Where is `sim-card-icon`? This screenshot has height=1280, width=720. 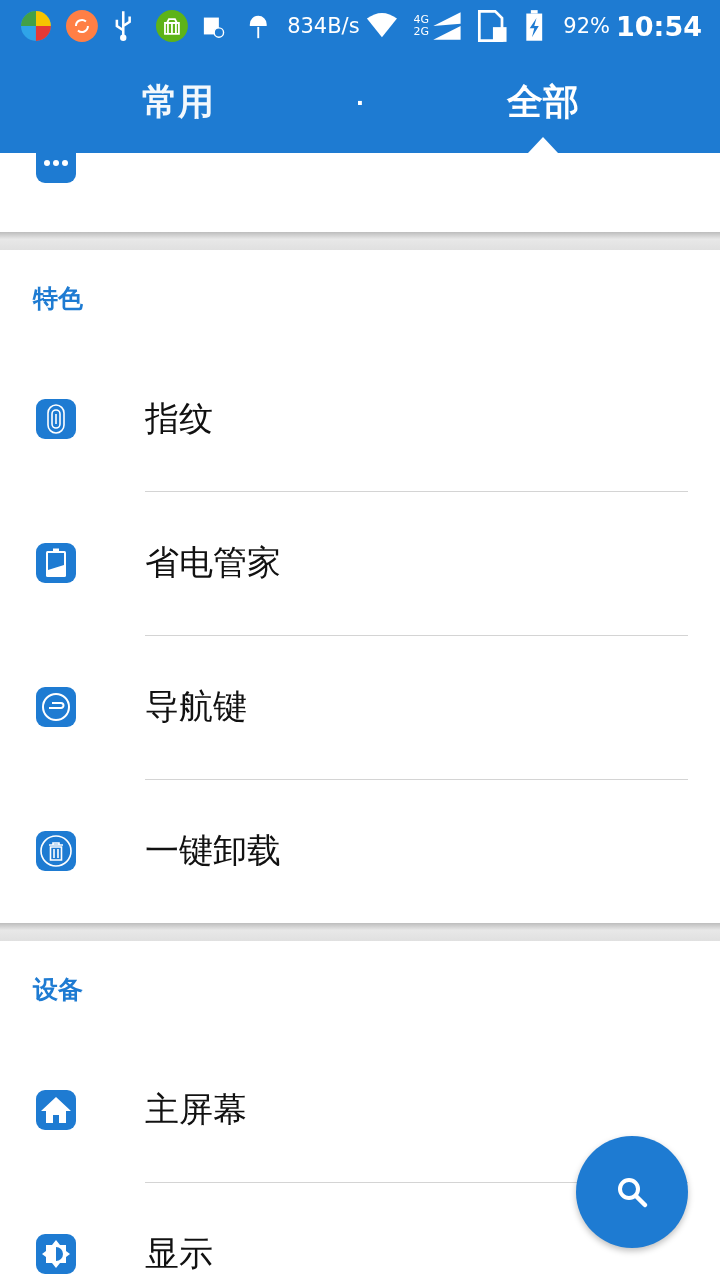
sim-card-icon is located at coordinates (492, 26).